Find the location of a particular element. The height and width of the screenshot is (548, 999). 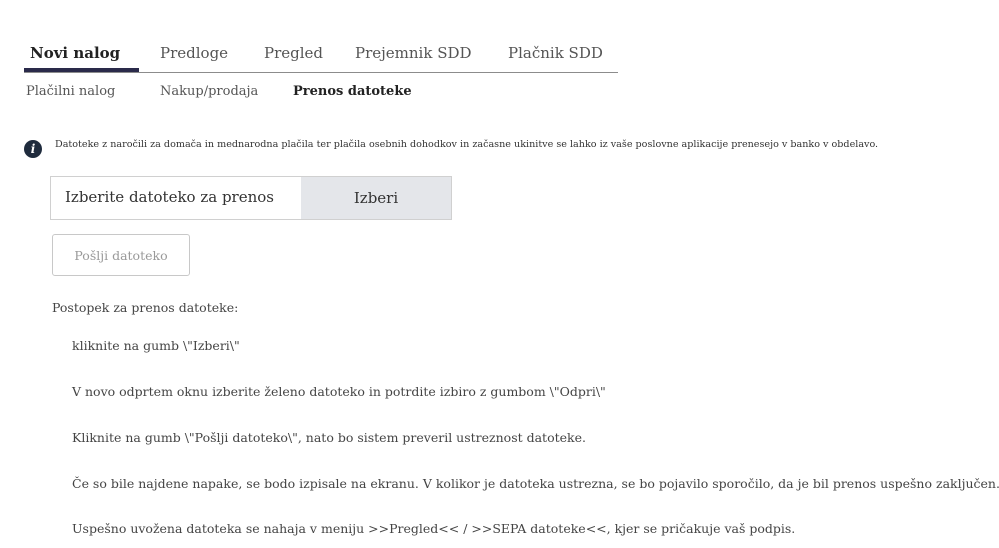

tab-novi-nalog: Novi nalog is located at coordinates (75, 53).